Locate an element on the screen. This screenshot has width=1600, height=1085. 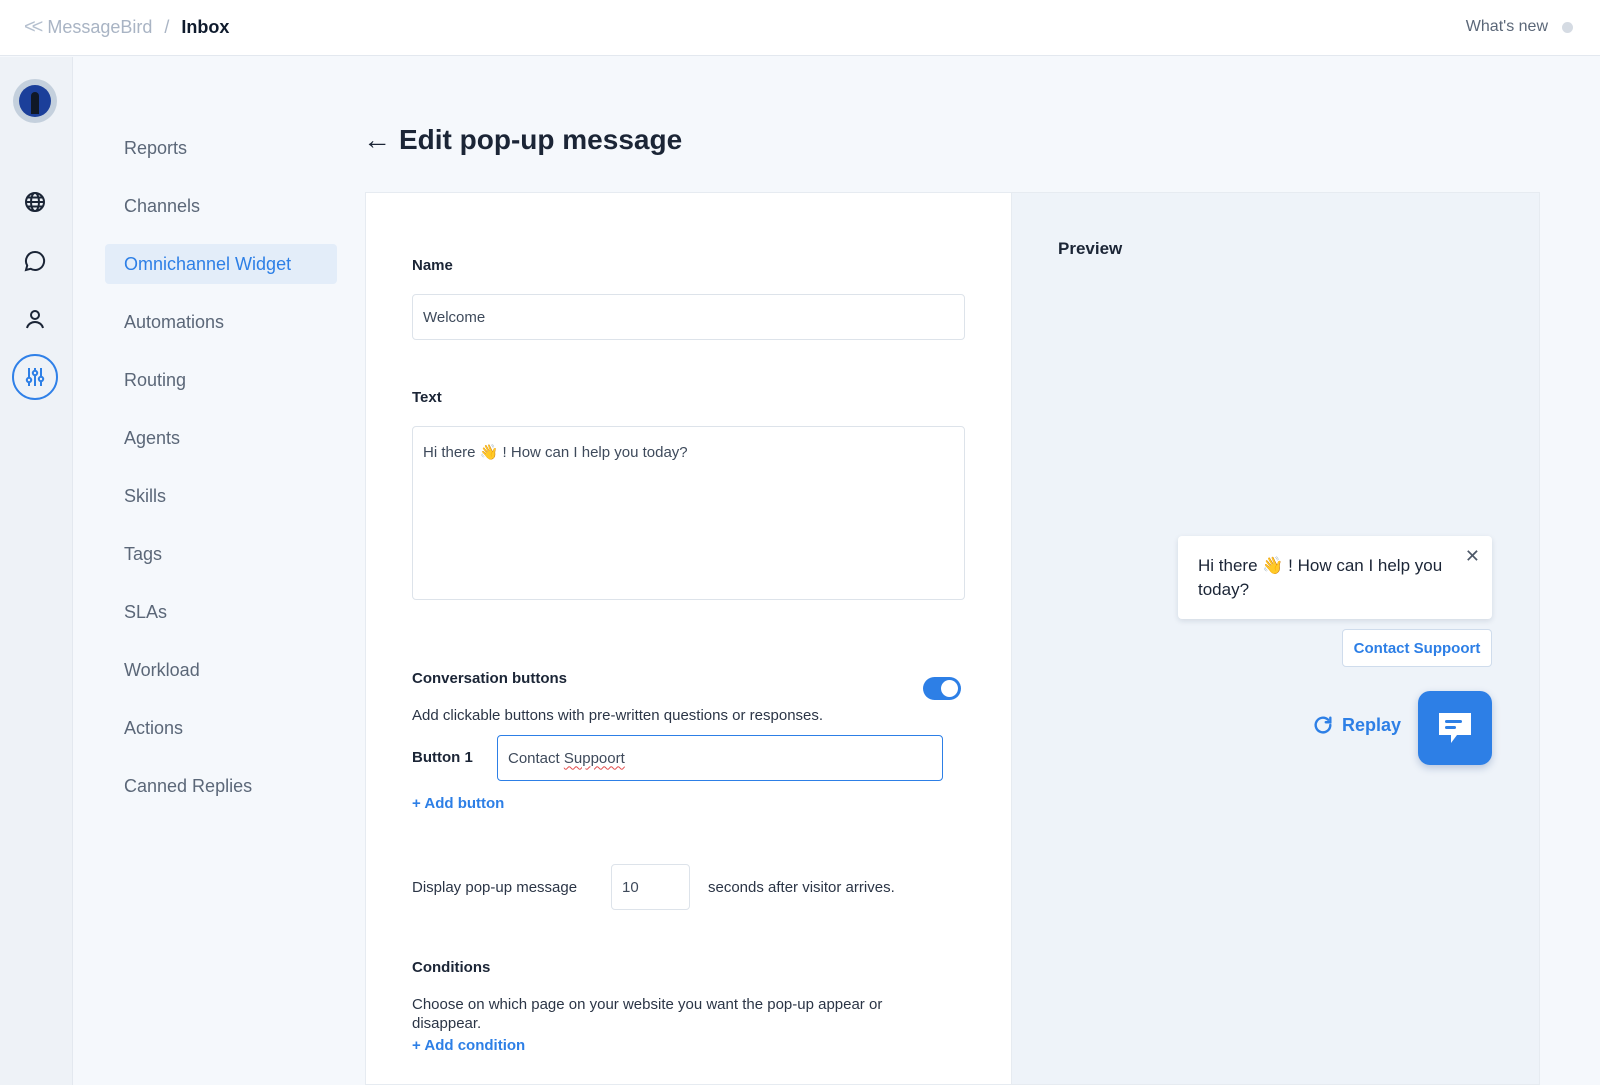
button-1-input: Contact Suppoort is located at coordinates (720, 758).